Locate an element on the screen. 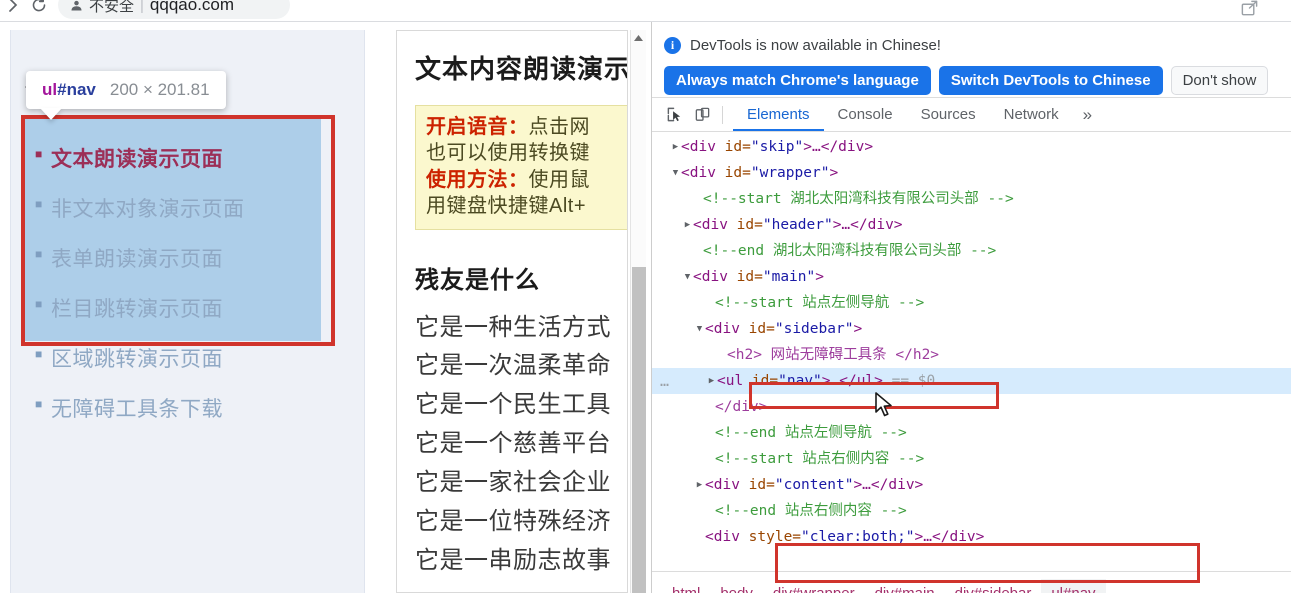 The image size is (1291, 593). dom-row-code: <div id="sidebar"> is located at coordinates (784, 329).